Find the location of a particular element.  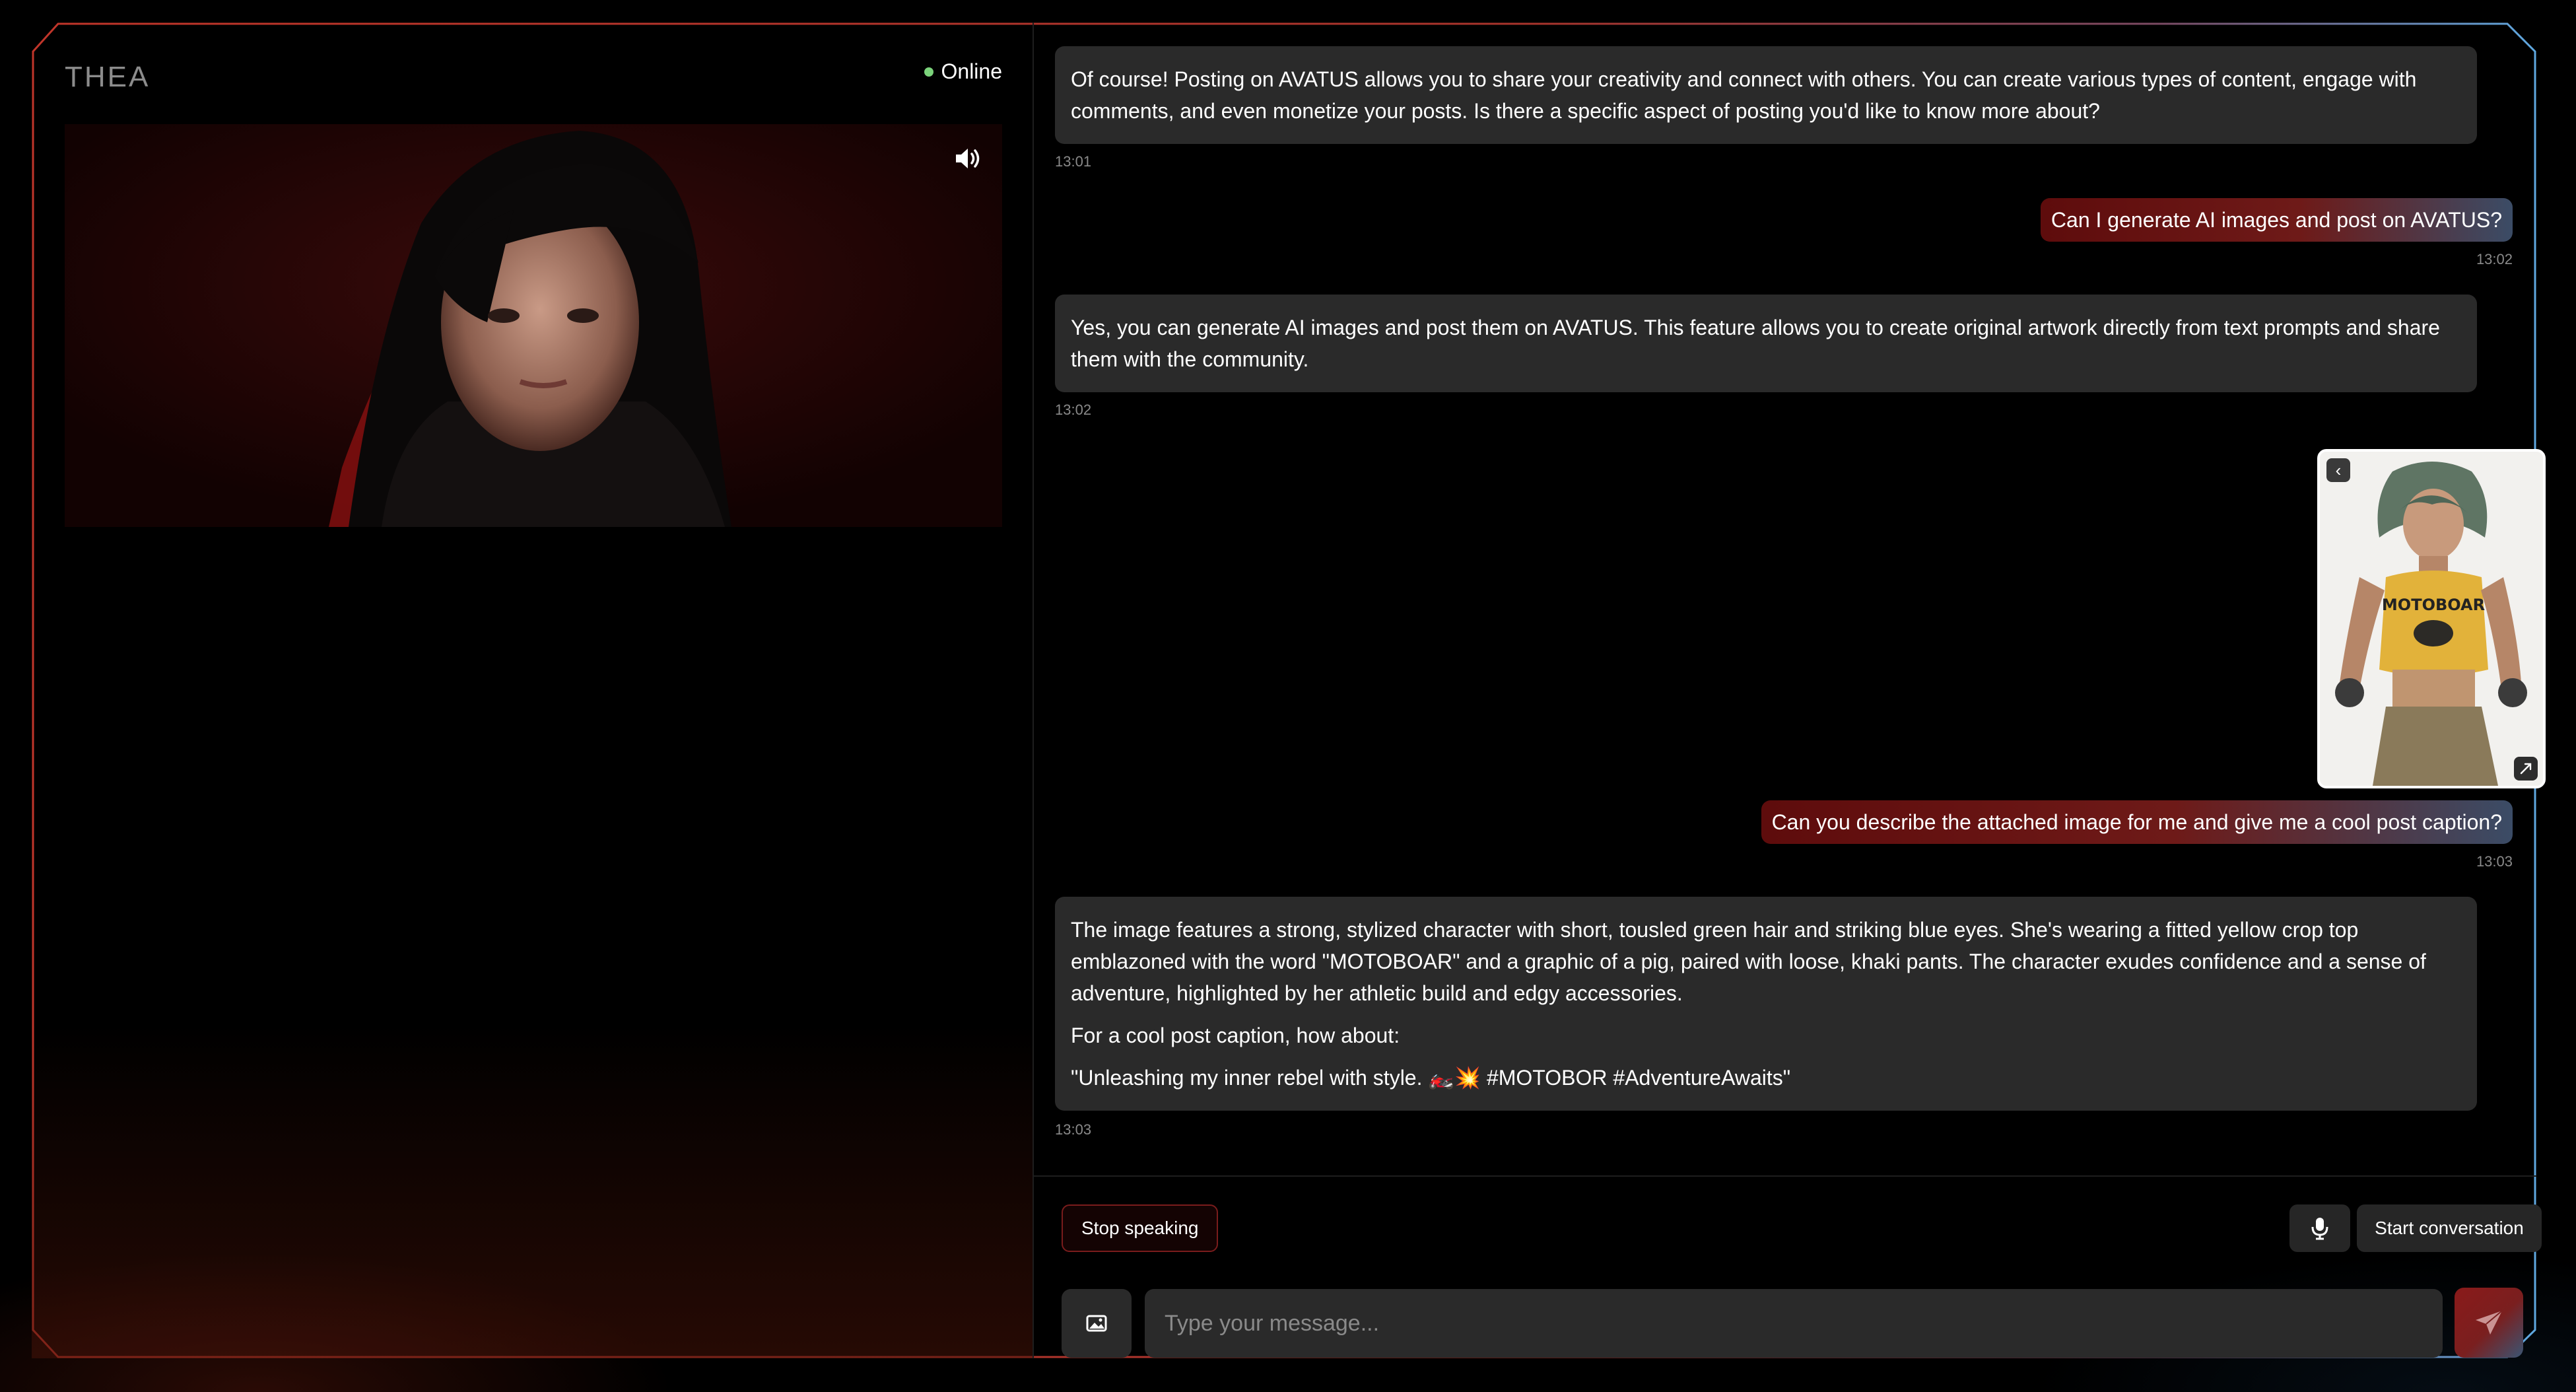

composer: Stop speaking Start conversation is located at coordinates (1788, 1267).